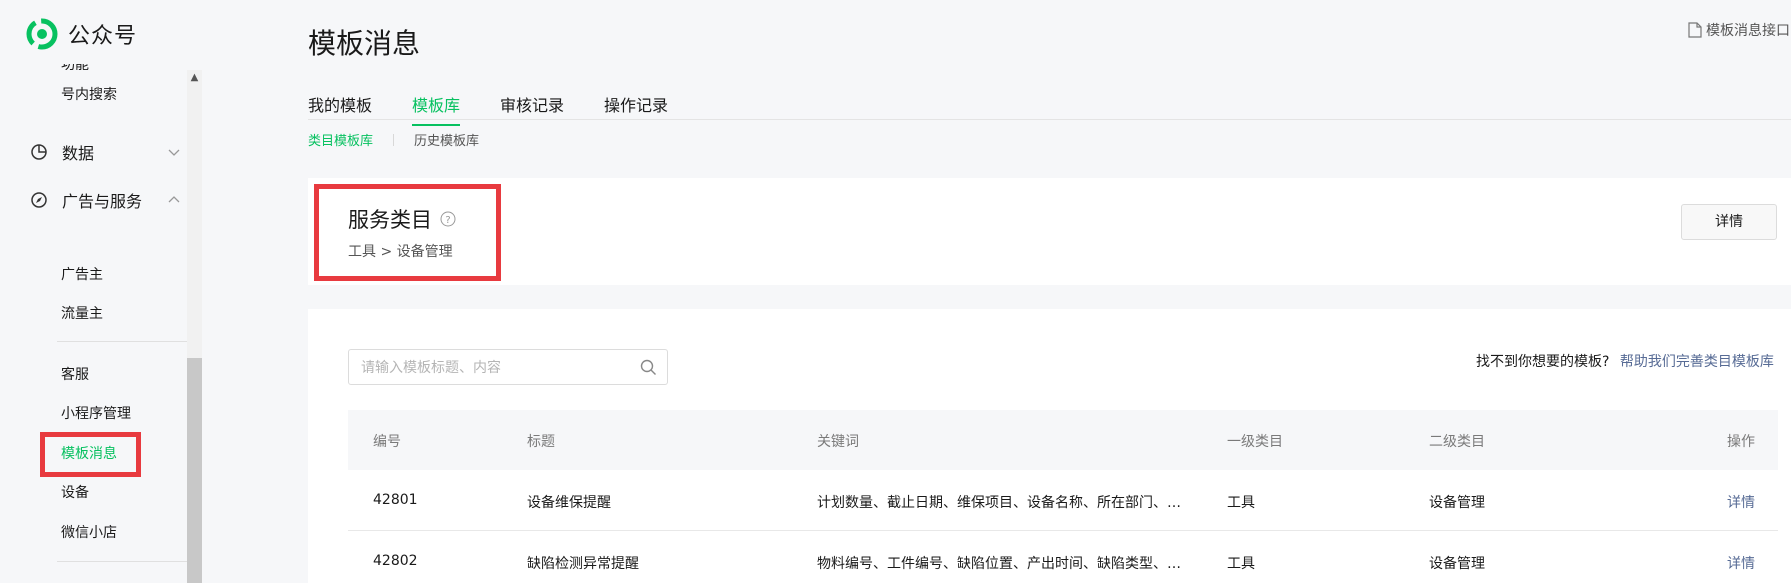 Image resolution: width=1791 pixels, height=583 pixels. What do you see at coordinates (1729, 222) in the screenshot?
I see `service-detail-button: 详情` at bounding box center [1729, 222].